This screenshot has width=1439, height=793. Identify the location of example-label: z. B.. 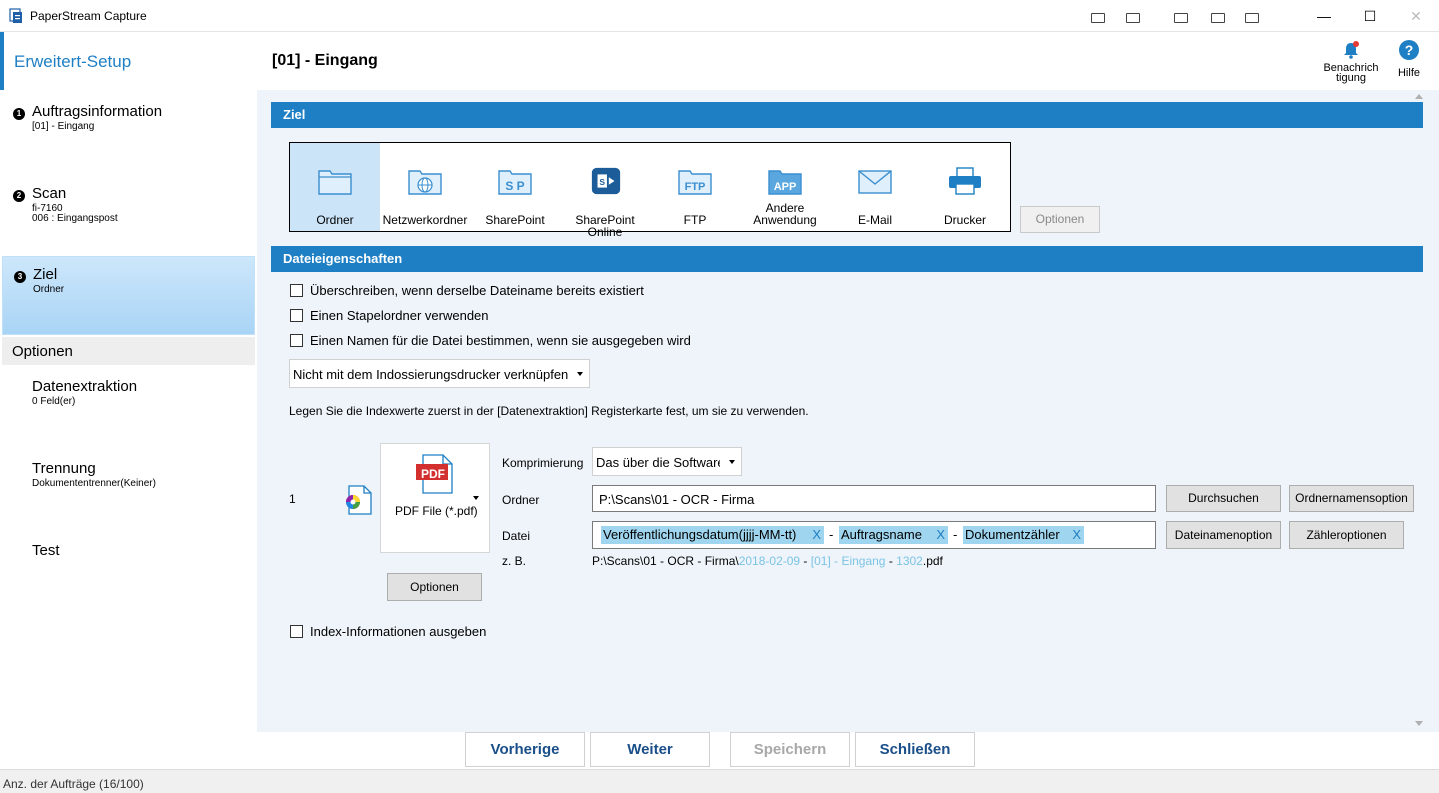
(514, 561).